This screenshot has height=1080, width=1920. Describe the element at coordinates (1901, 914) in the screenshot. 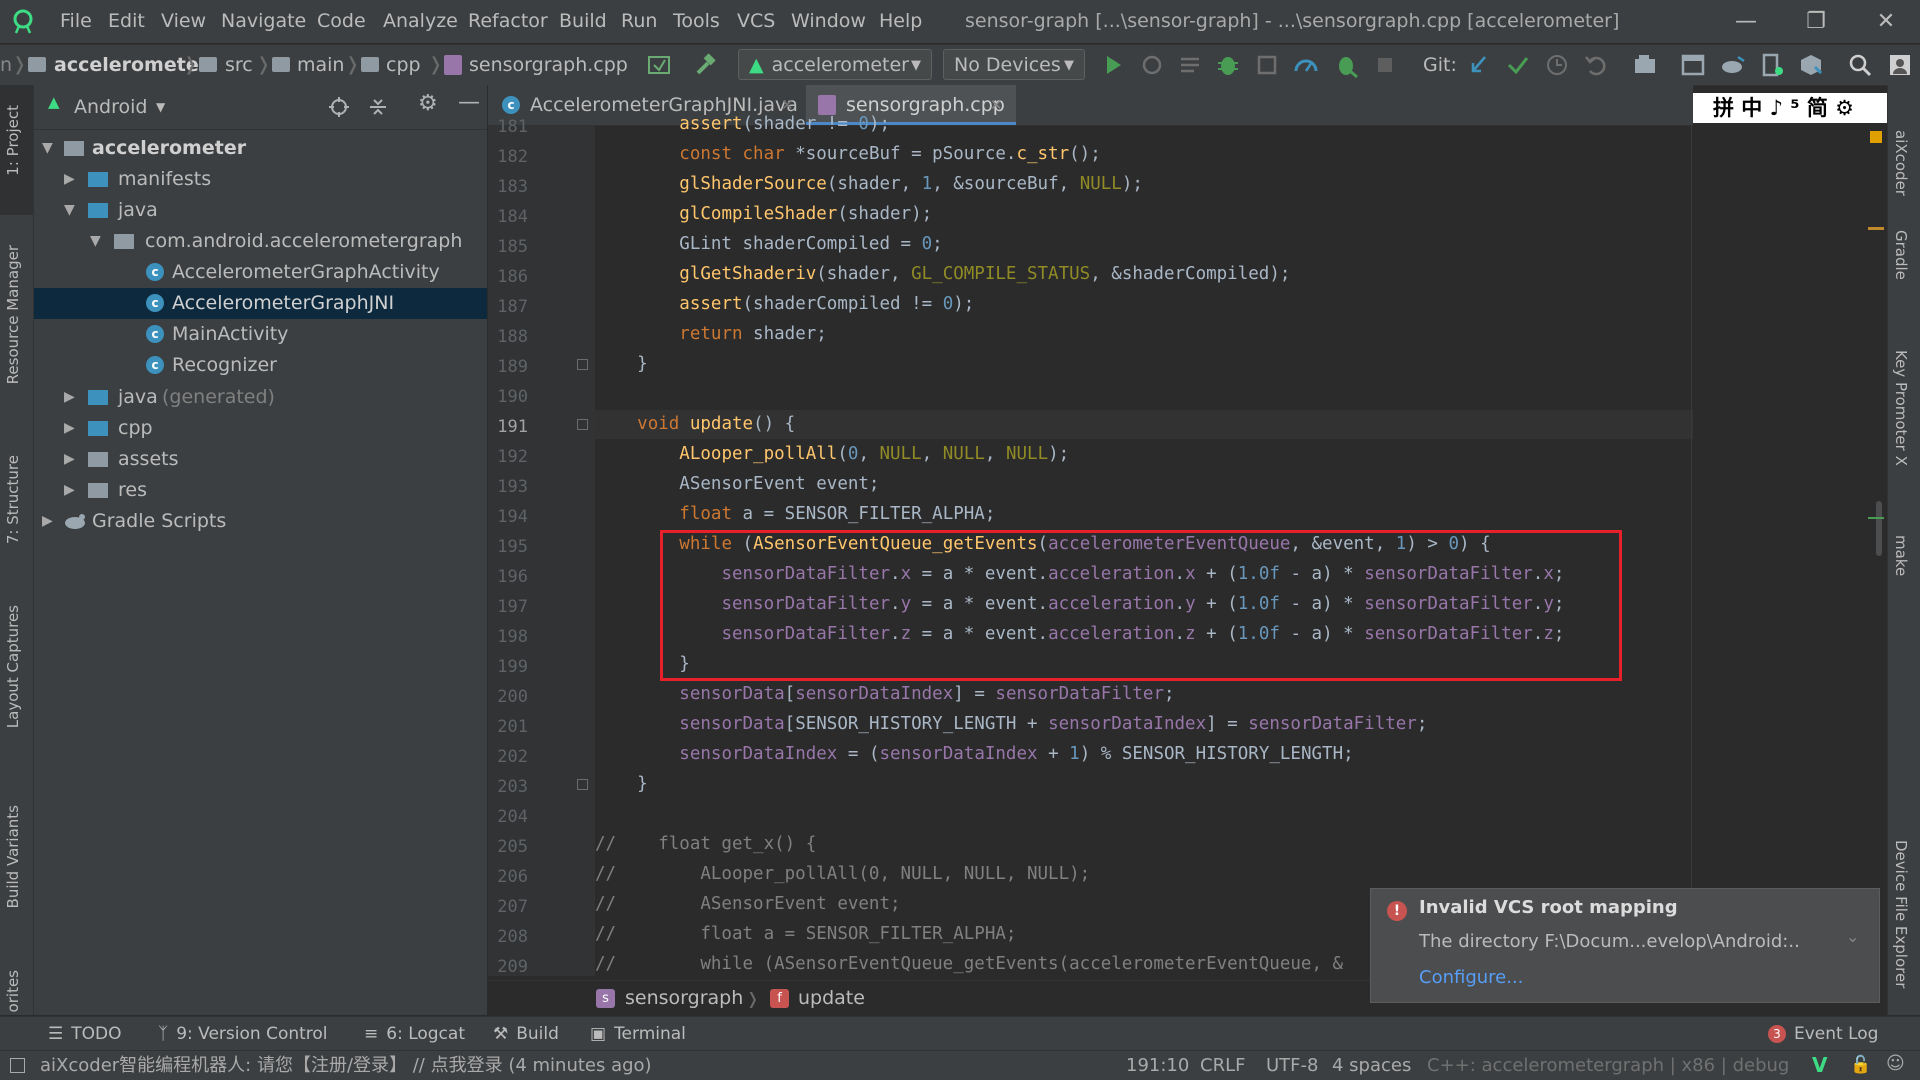

I see `device-file-explorer-tab: Device File Explorer` at that location.